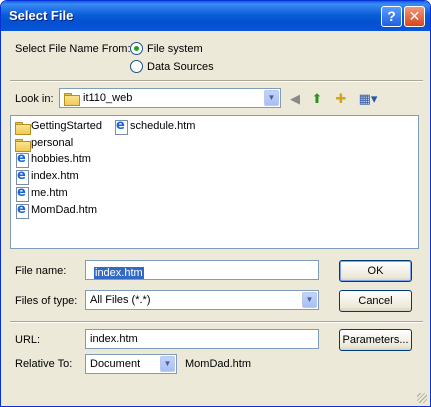 The width and height of the screenshot is (431, 407). What do you see at coordinates (295, 99) in the screenshot?
I see `back-icon: ◀` at bounding box center [295, 99].